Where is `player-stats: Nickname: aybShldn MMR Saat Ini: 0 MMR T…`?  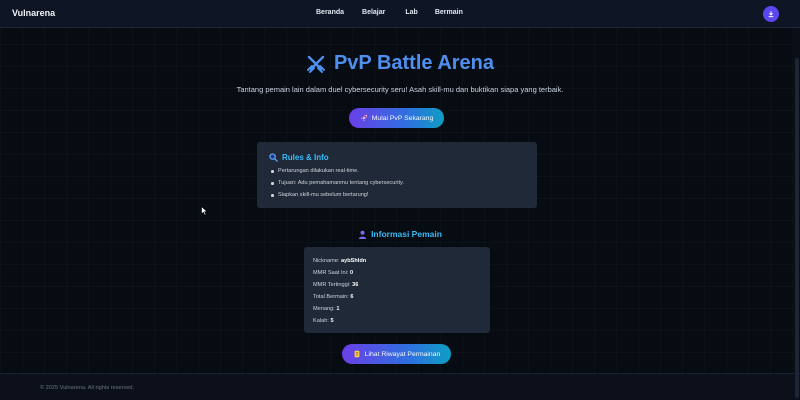
player-stats: Nickname: aybShldn MMR Saat Ini: 0 MMR T… is located at coordinates (339, 293).